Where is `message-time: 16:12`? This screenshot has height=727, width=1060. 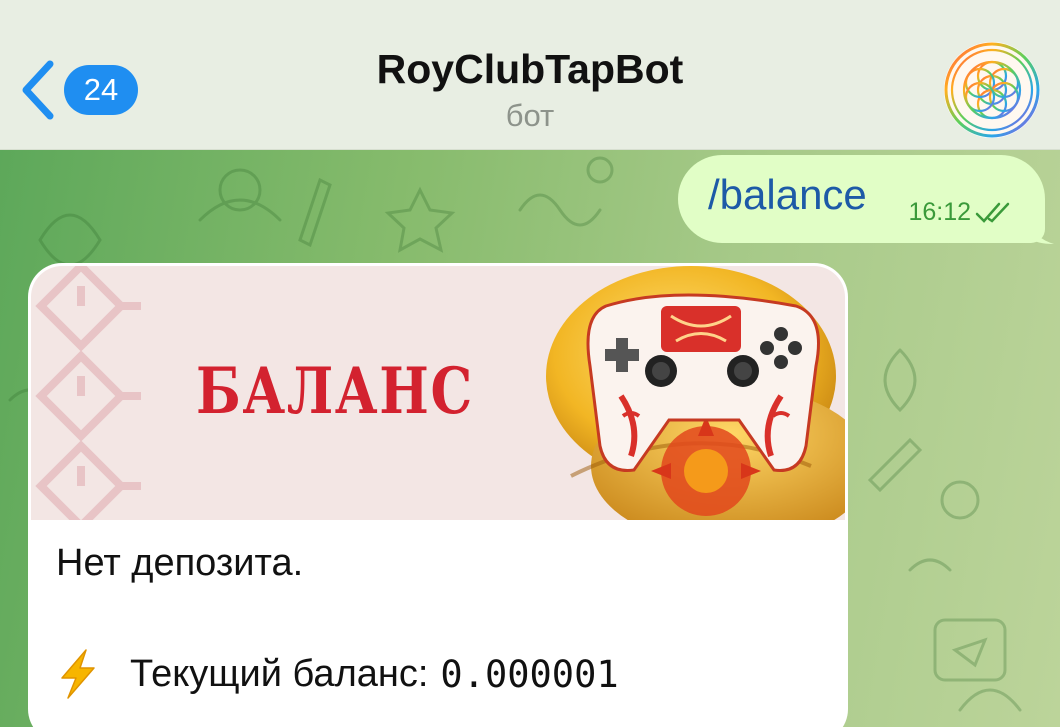 message-time: 16:12 is located at coordinates (939, 212).